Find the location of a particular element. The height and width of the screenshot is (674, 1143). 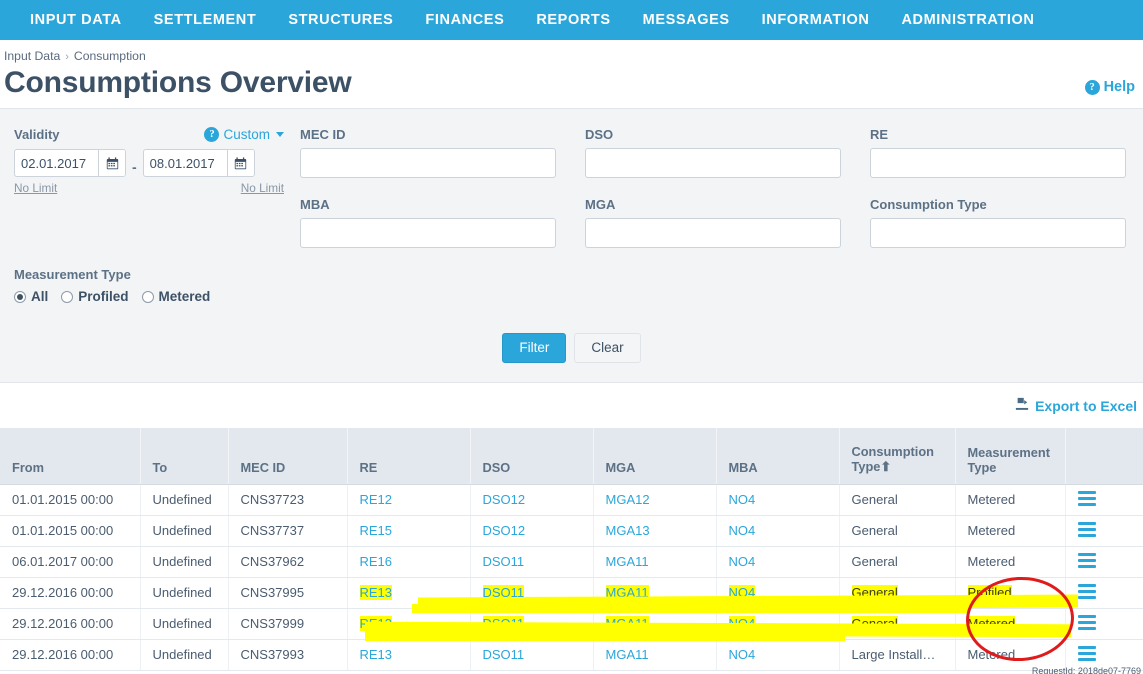

export-to-excel-button: Export to Excel is located at coordinates (1076, 405).